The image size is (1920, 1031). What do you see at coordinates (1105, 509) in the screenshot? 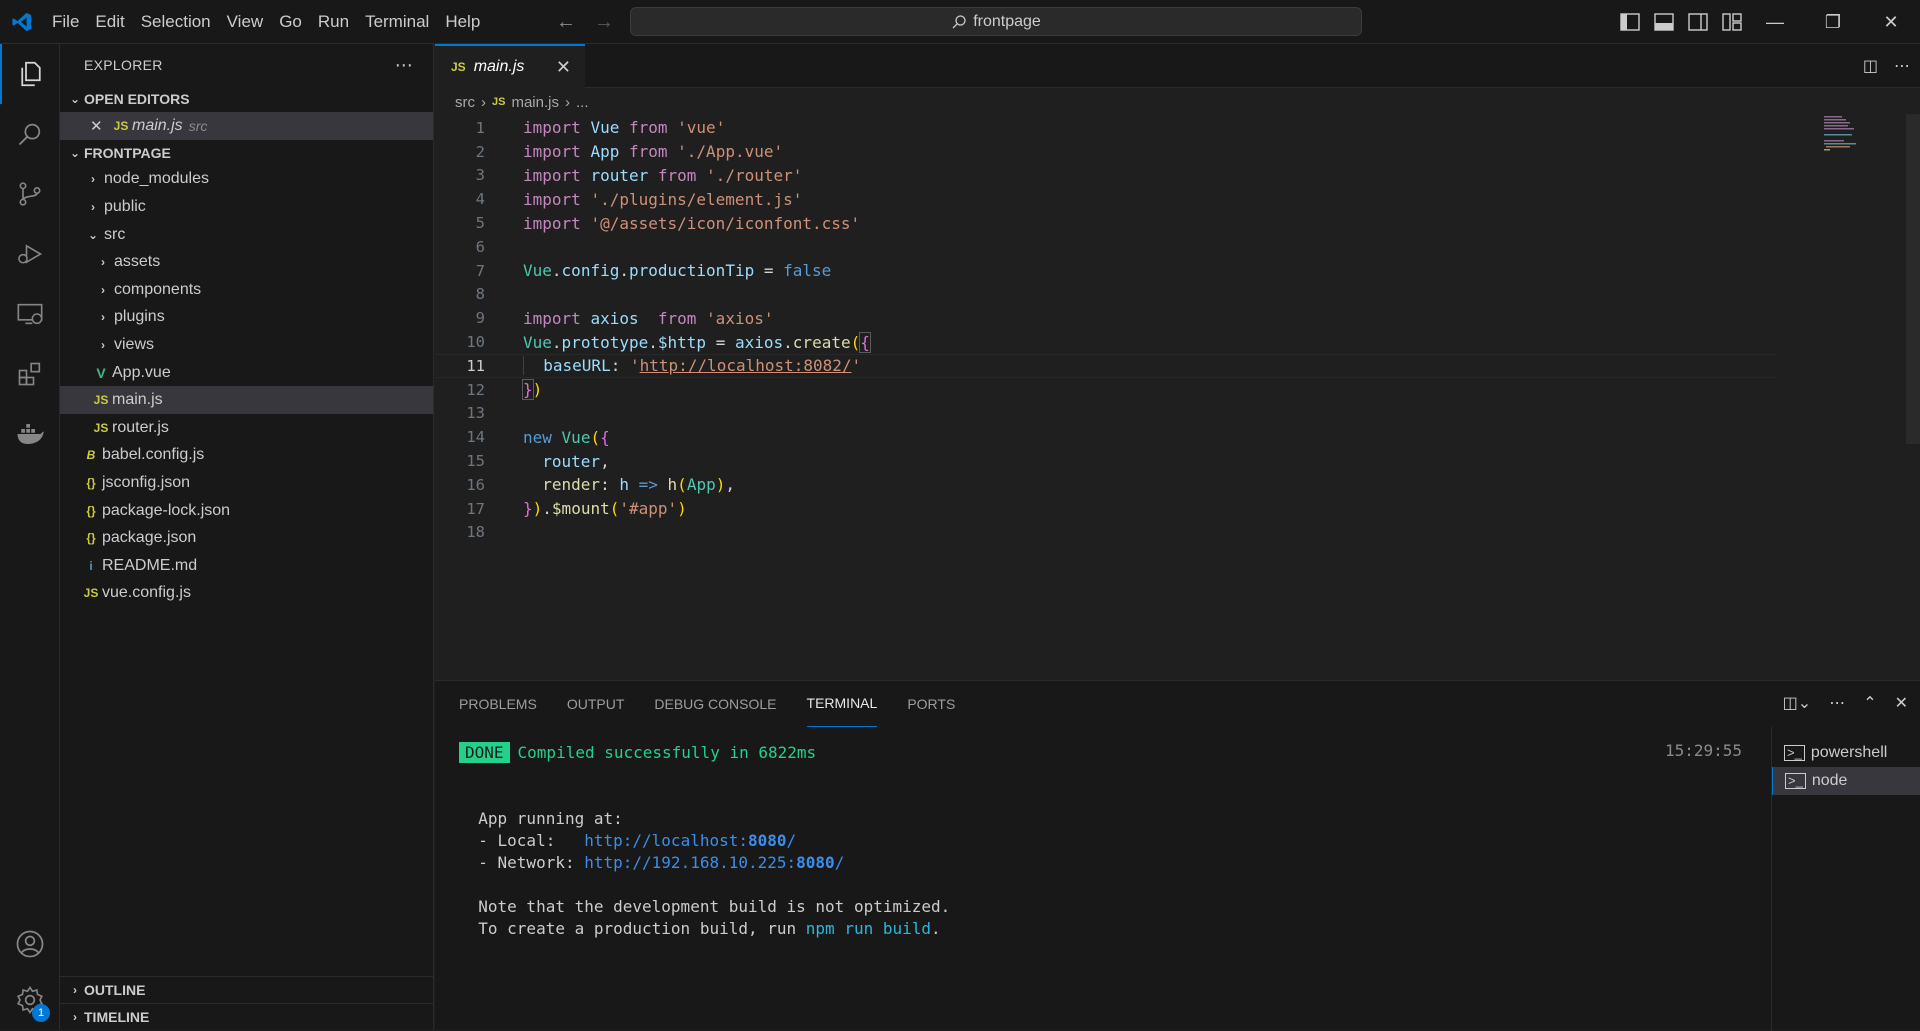
I see `code-line: 17}).$mount('#app')` at bounding box center [1105, 509].